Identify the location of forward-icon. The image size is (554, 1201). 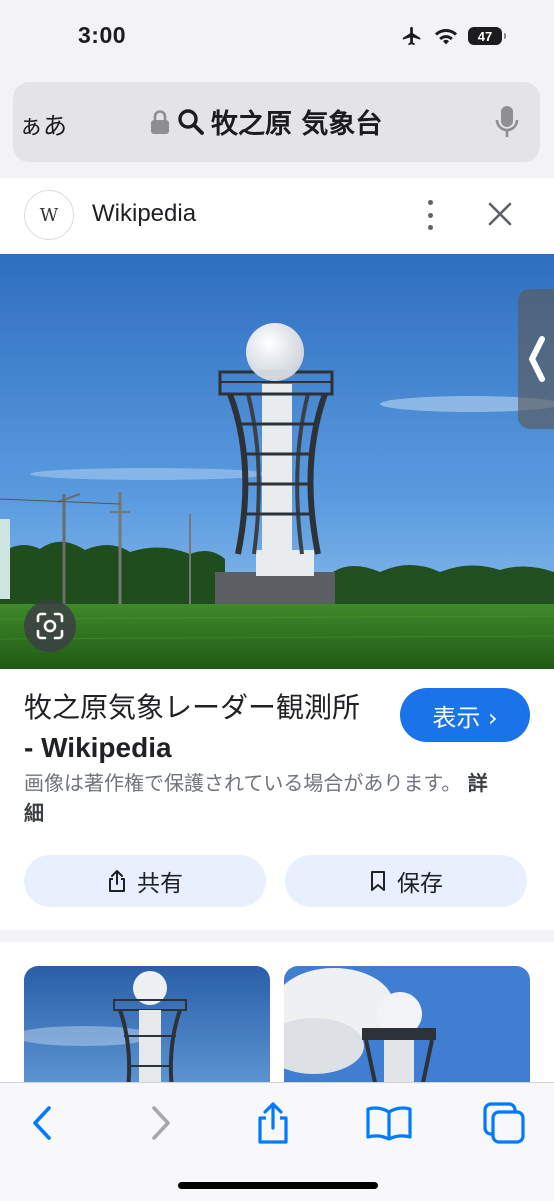
(161, 1123).